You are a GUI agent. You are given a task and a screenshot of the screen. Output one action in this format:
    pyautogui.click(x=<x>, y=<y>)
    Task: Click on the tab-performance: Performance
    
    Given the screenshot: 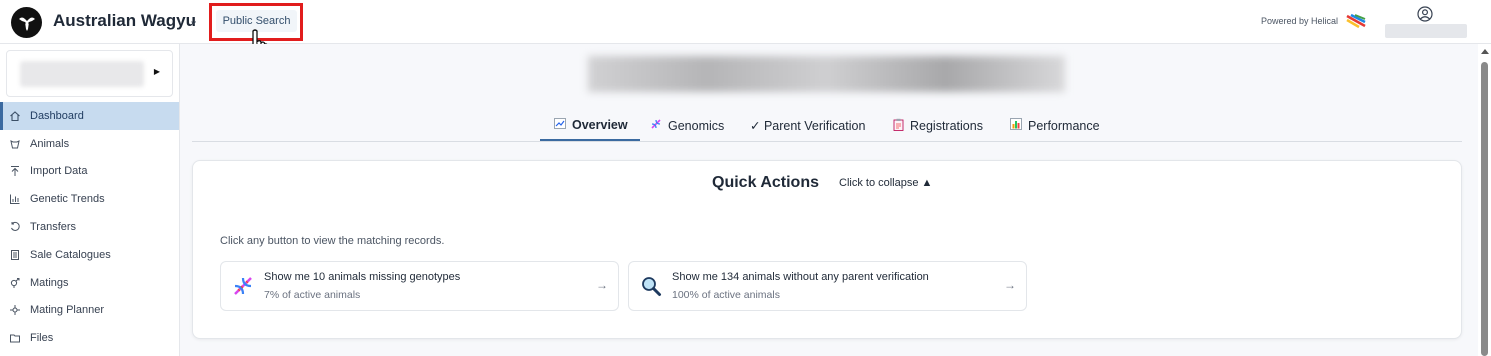 What is the action you would take?
    pyautogui.click(x=1055, y=125)
    